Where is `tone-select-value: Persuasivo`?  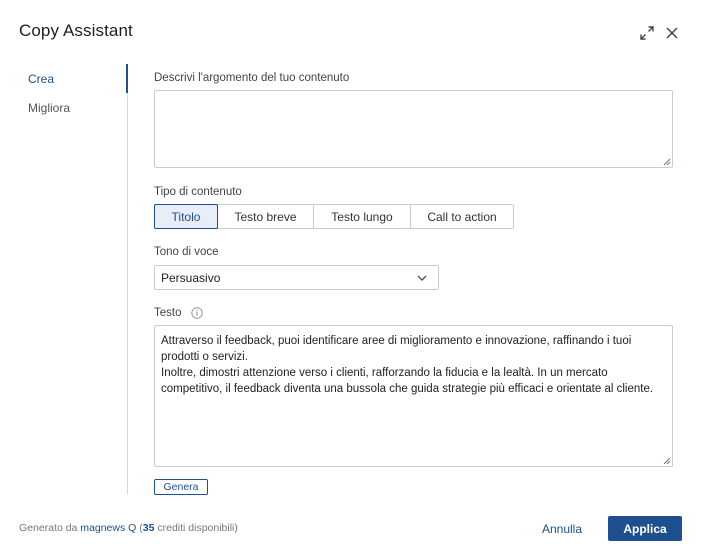
tone-select-value: Persuasivo is located at coordinates (191, 277).